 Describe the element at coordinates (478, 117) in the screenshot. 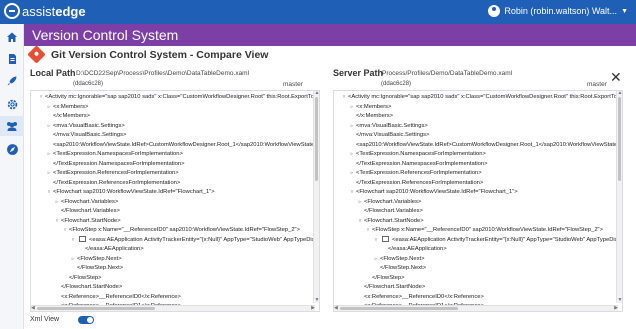

I see `xml-line: </x:Members>` at that location.